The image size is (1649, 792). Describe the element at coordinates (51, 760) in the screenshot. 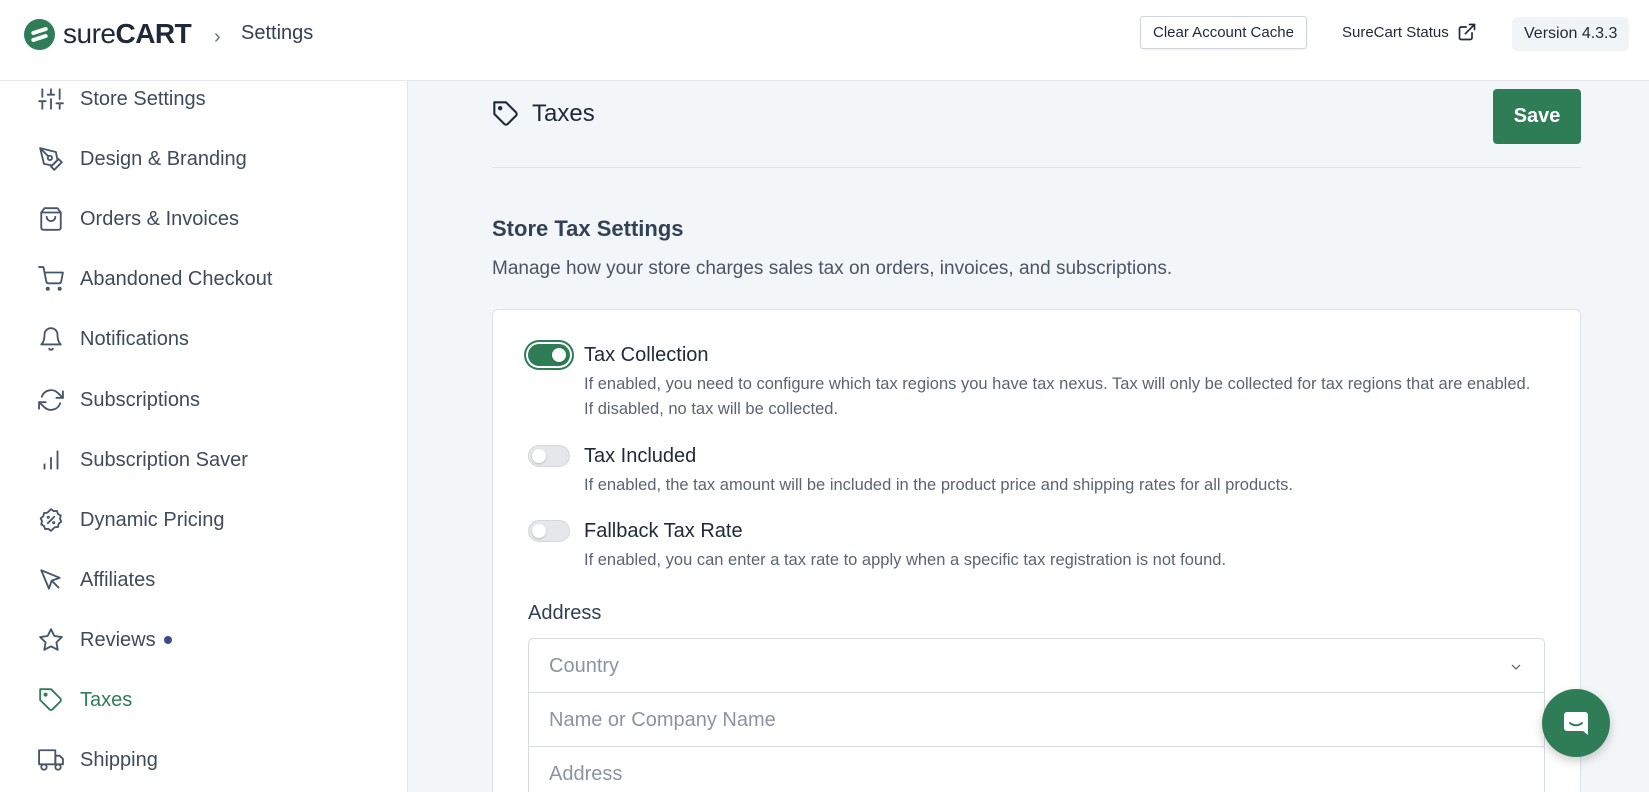

I see `truck-icon` at that location.